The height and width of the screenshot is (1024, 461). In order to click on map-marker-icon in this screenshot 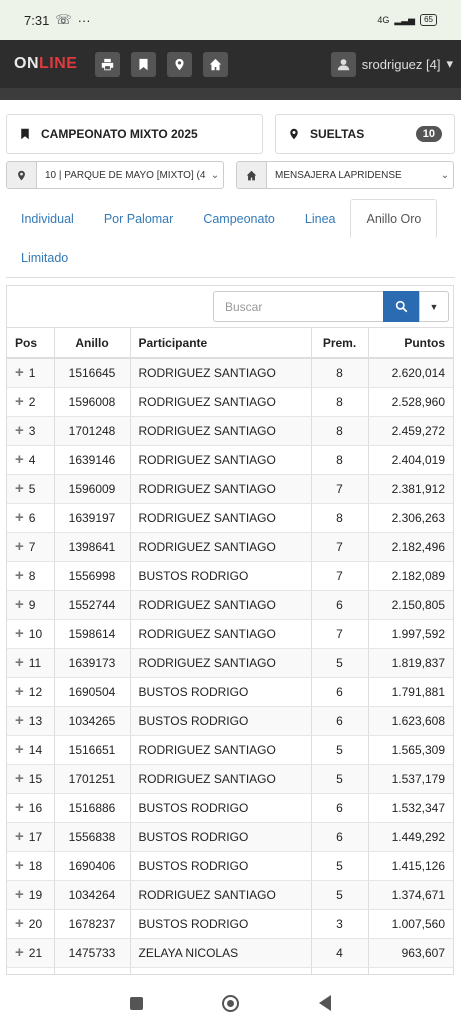, I will do `click(21, 175)`.